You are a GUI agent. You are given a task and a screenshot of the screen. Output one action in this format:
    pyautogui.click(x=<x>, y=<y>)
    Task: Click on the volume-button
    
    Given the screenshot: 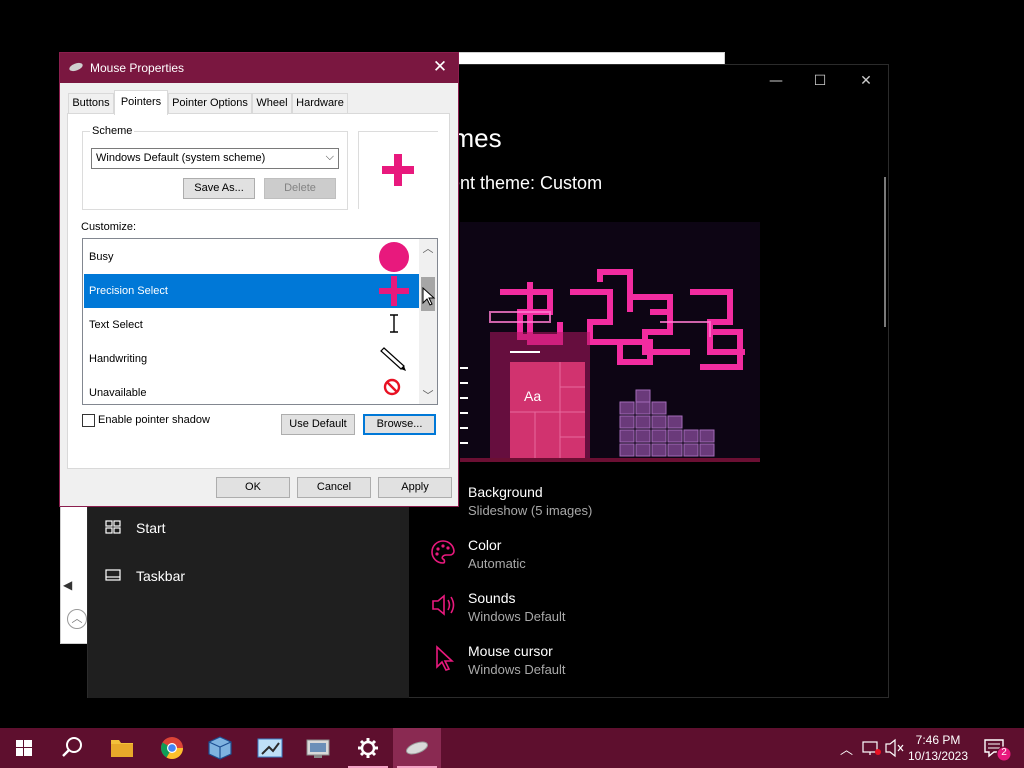 What is the action you would take?
    pyautogui.click(x=895, y=748)
    